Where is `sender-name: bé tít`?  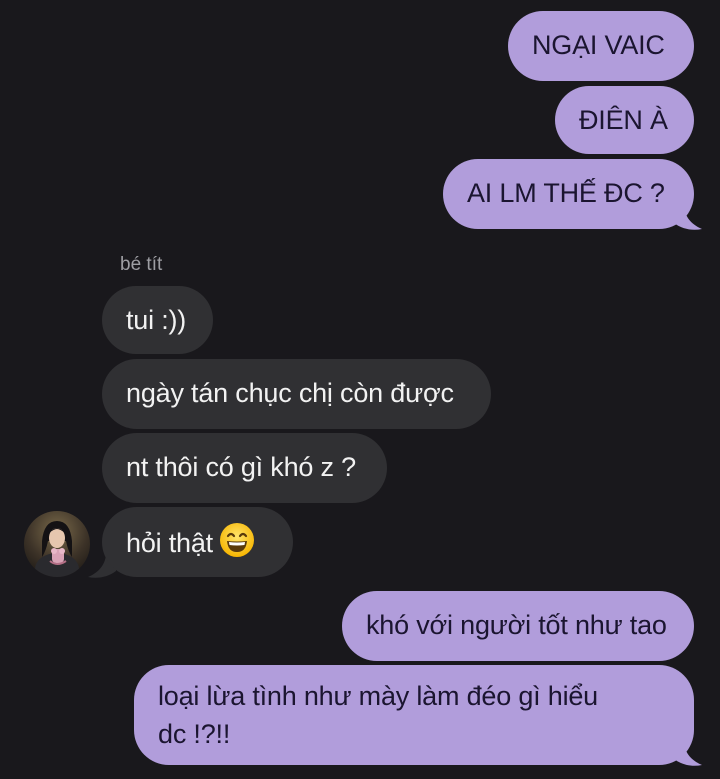
sender-name: bé tít is located at coordinates (141, 264).